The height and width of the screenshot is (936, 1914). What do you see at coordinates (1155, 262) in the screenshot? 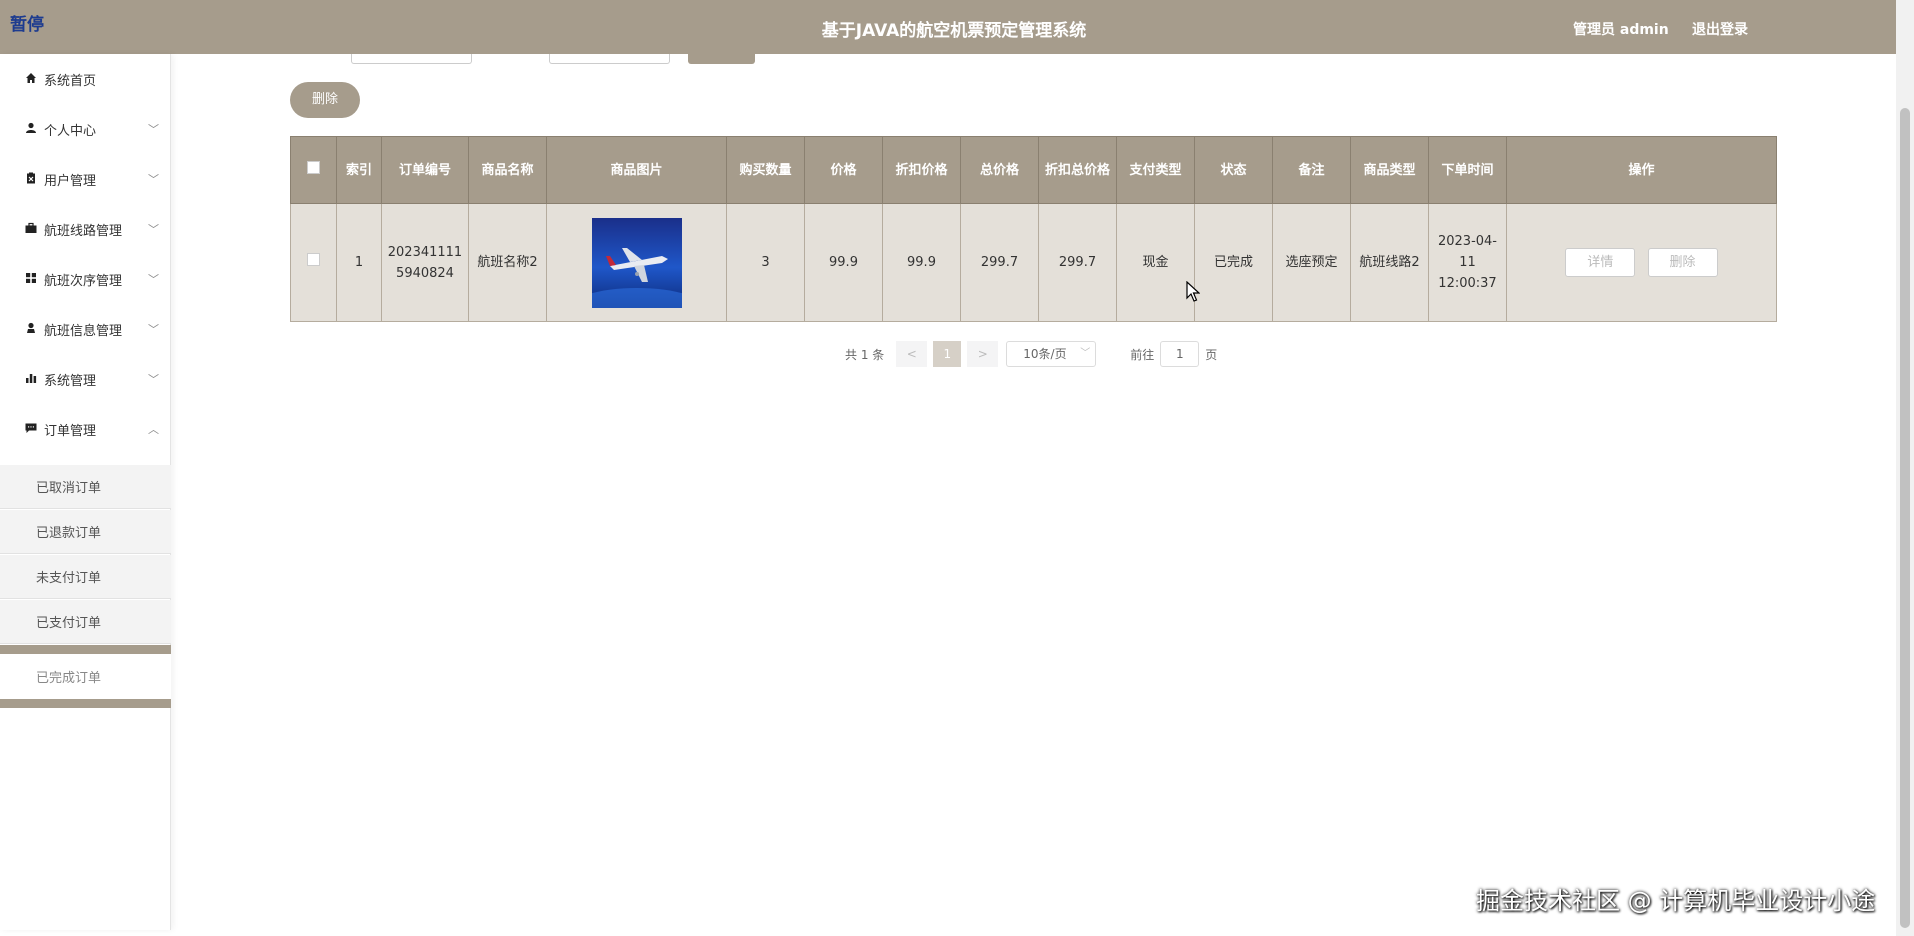
I see `cell-pay-type: 现金` at bounding box center [1155, 262].